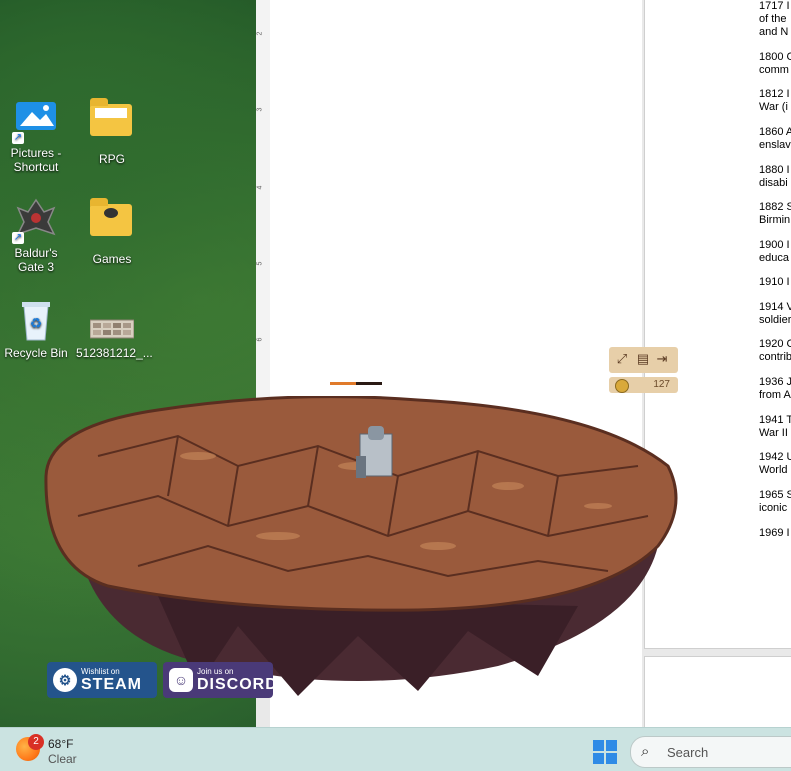 This screenshot has width=791, height=771. I want to click on coin-count: 127, so click(661, 384).